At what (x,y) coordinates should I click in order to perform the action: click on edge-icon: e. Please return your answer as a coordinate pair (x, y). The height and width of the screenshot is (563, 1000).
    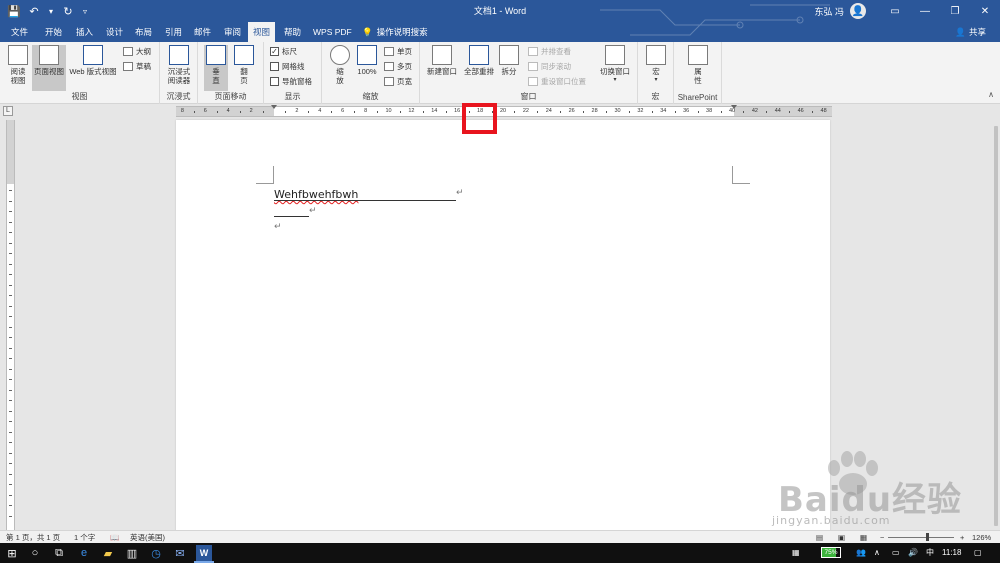
    Looking at the image, I should click on (84, 553).